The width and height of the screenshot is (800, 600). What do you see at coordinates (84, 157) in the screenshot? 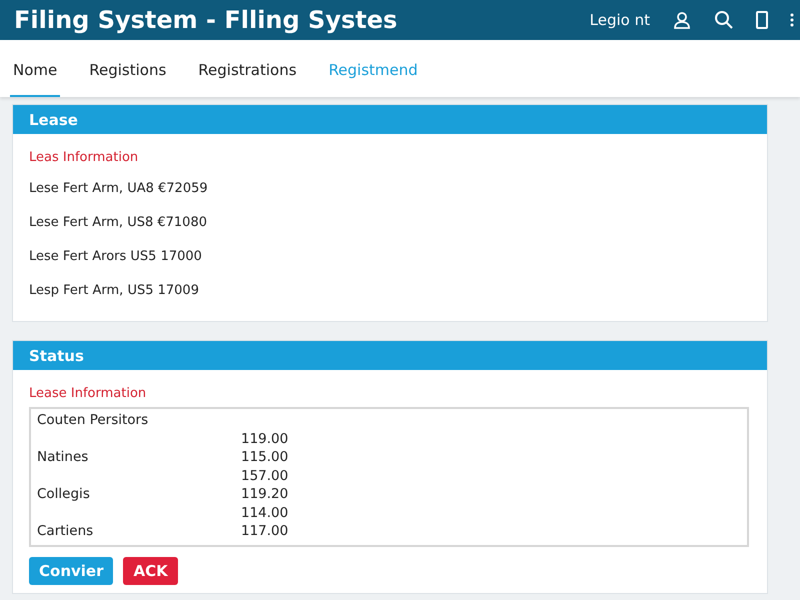
I see `section-subtitle: Leas Information` at bounding box center [84, 157].